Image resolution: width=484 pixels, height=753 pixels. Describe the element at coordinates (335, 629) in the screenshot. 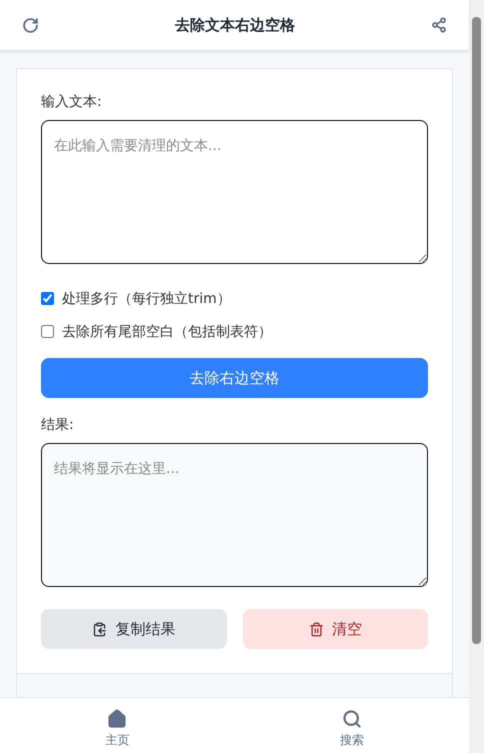

I see `clear-button: 清空` at that location.